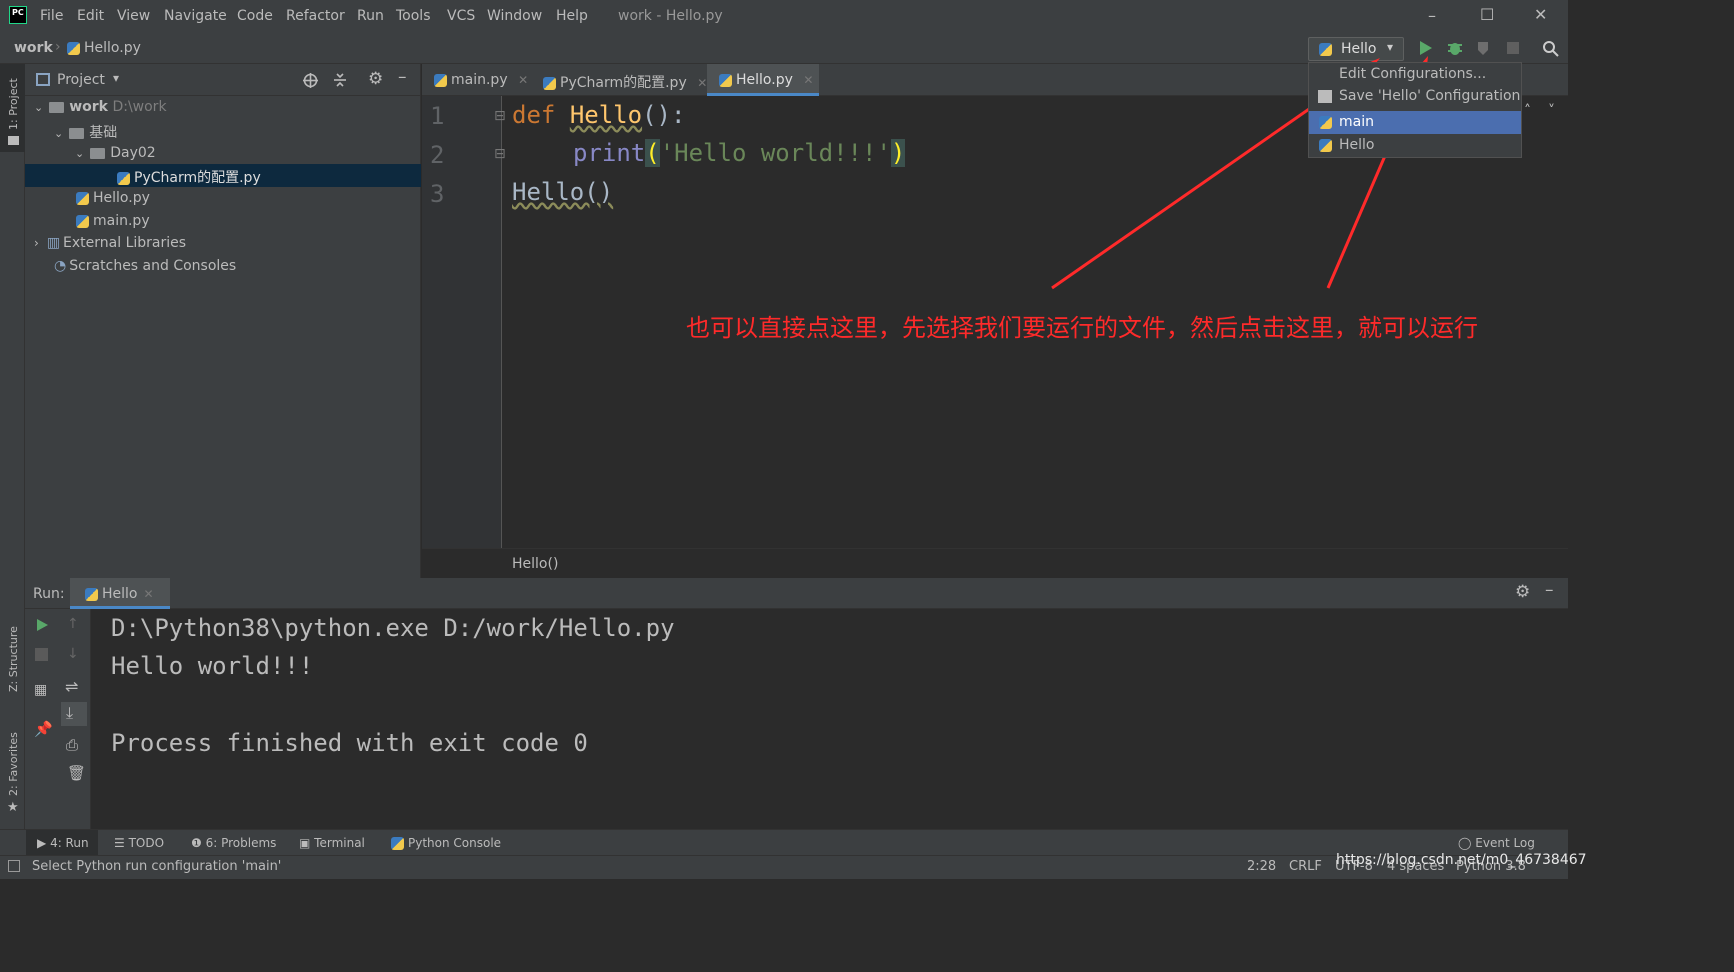 The image size is (1734, 972). I want to click on watermark: https://blog.csdn.net/m0_46738467, so click(1461, 860).